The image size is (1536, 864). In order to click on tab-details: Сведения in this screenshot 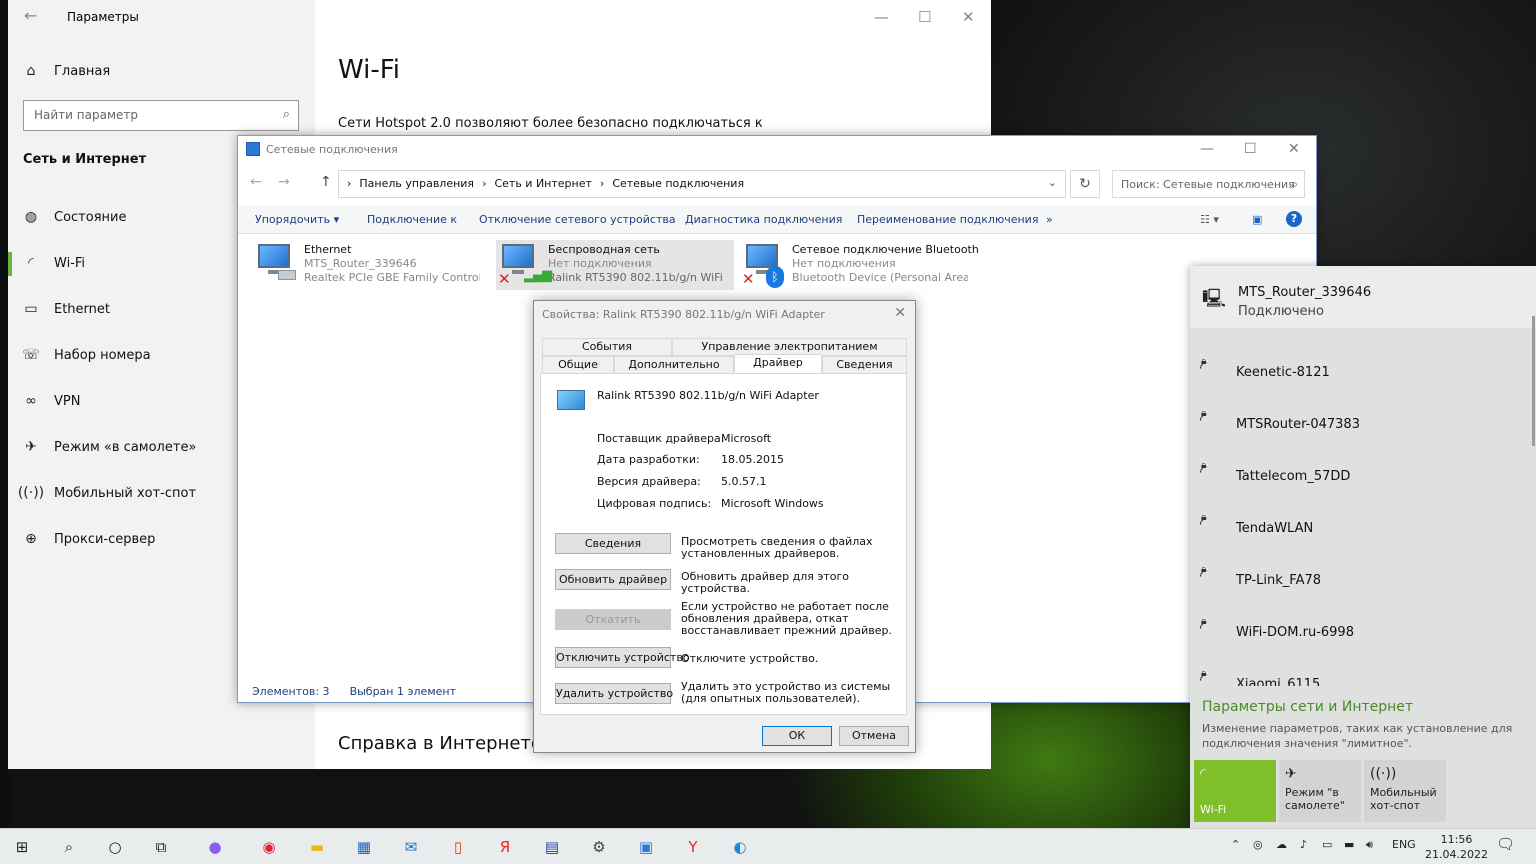, I will do `click(864, 365)`.